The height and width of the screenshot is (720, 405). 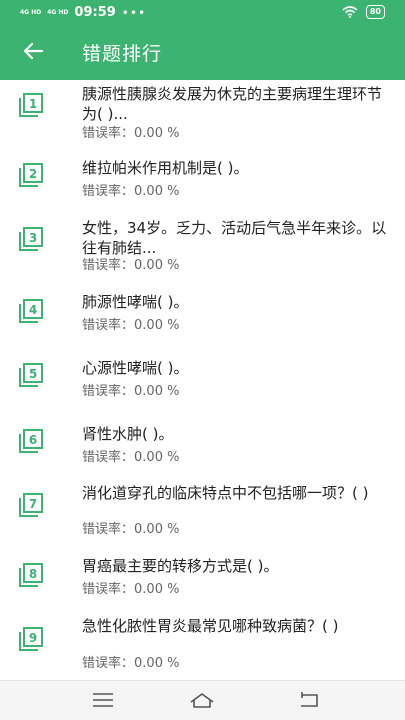 I want to click on page-title: 错题排行, so click(x=122, y=54).